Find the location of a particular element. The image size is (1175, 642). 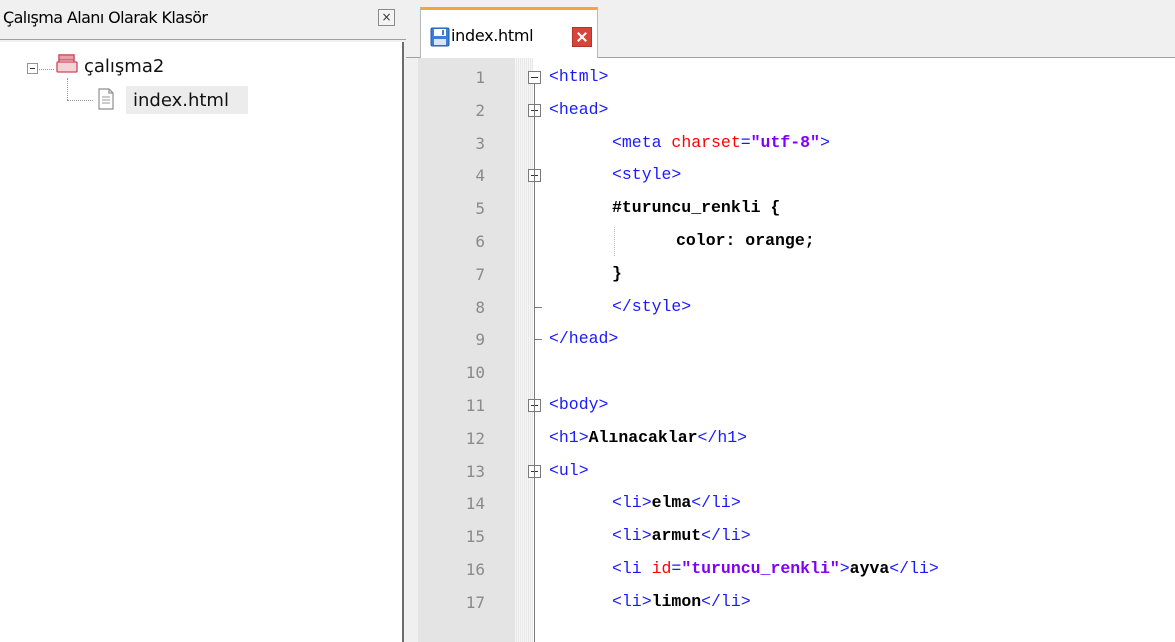

close-icon: × is located at coordinates (386, 17).